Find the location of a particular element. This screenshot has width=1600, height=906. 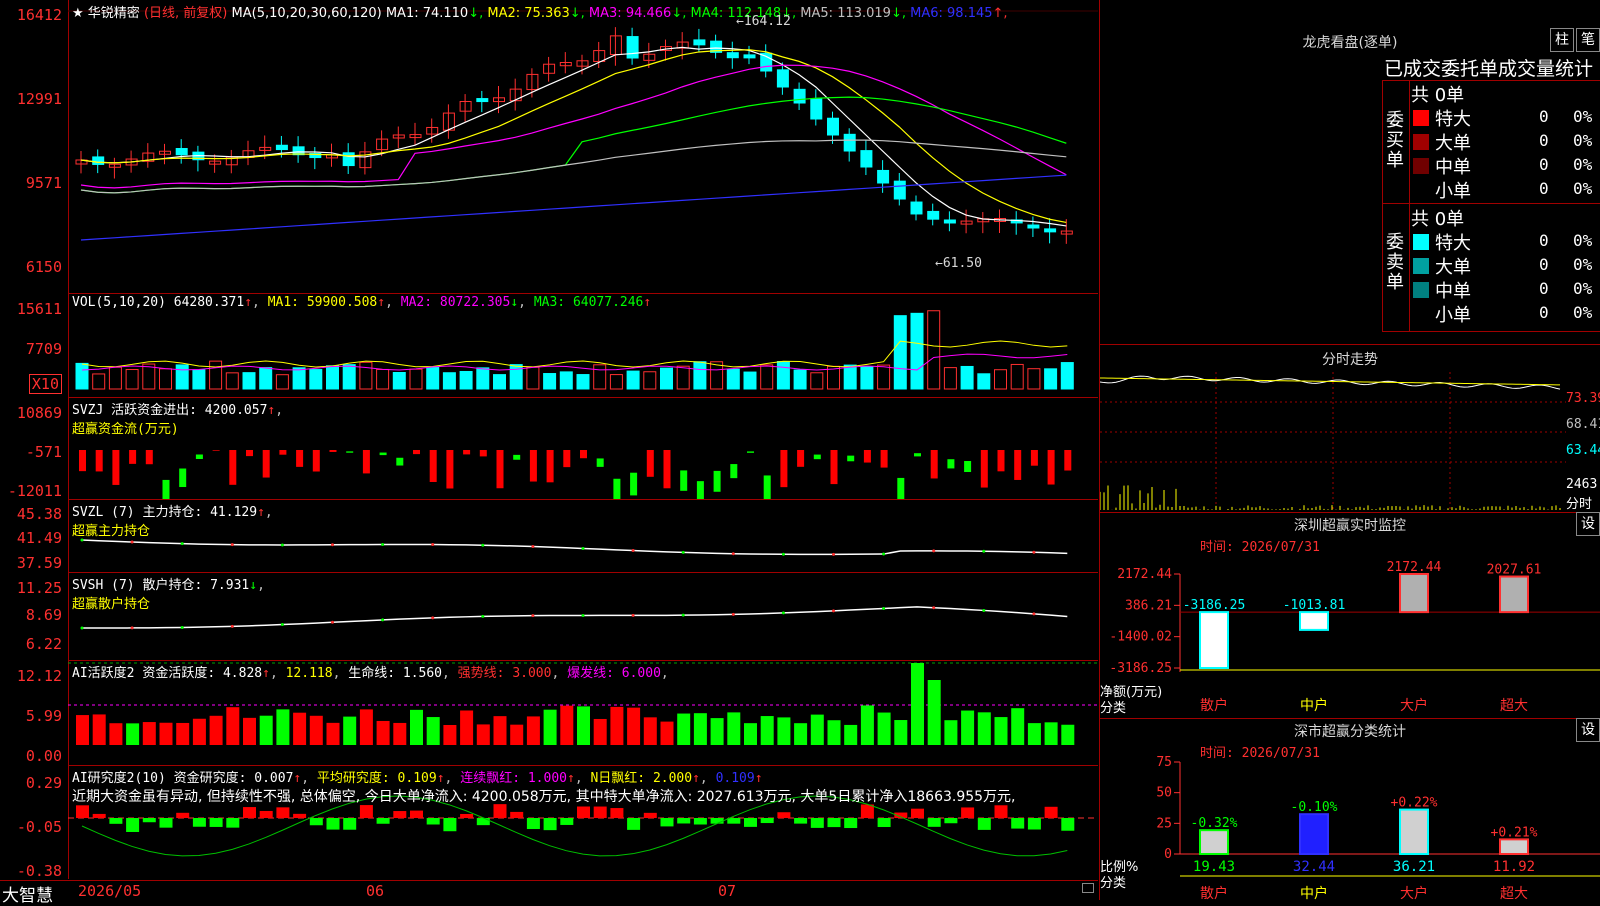

sz-monitor-y-label: -3186.25 is located at coordinates (1140, 668).